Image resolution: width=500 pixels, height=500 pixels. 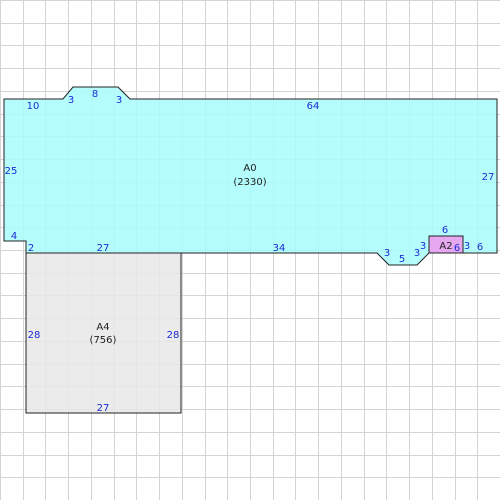 What do you see at coordinates (279, 248) in the screenshot?
I see `dim-A0-bottom: 34` at bounding box center [279, 248].